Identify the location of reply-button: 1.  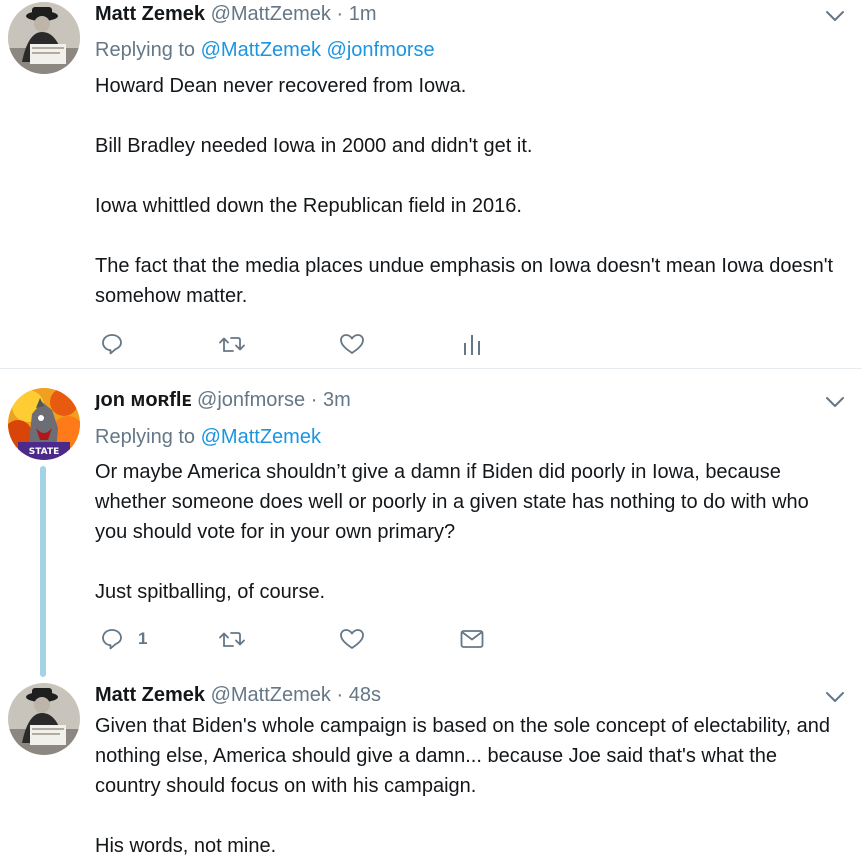
(123, 639).